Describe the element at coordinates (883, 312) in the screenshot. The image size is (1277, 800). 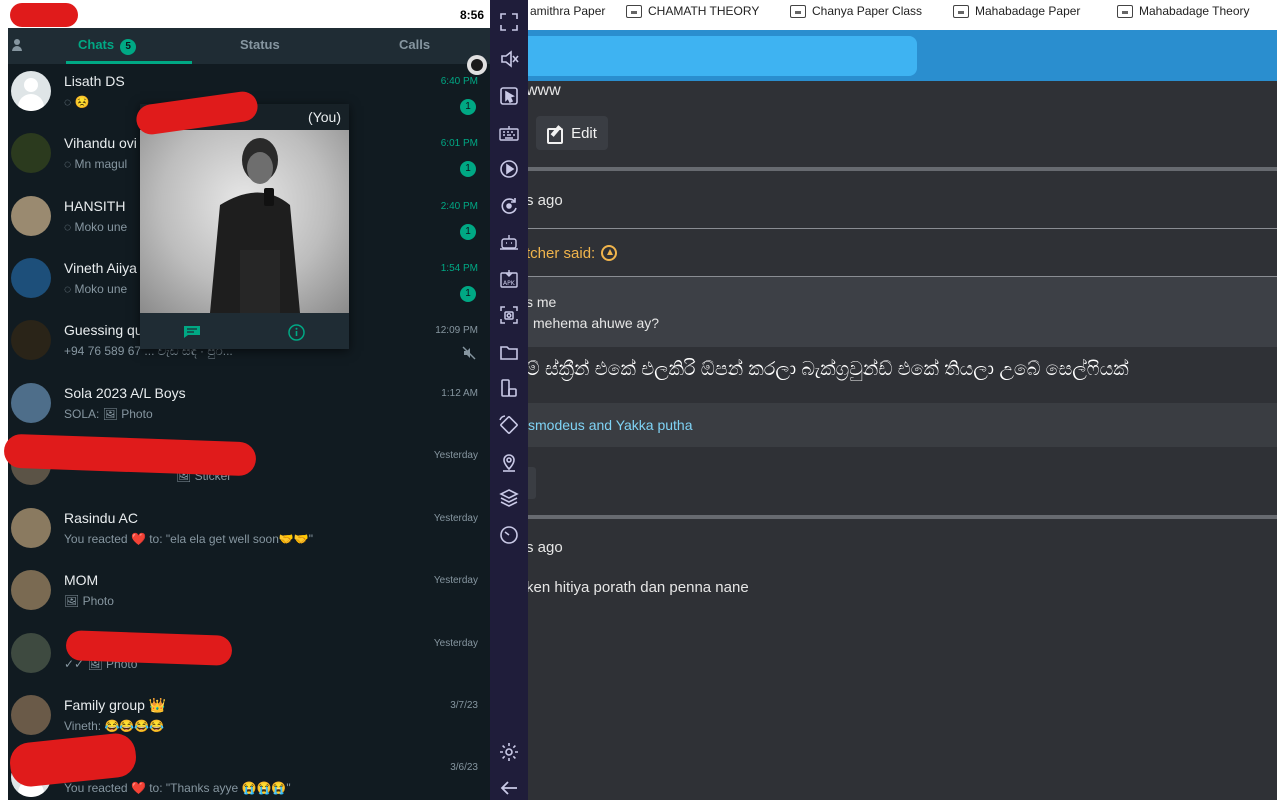
I see `quote-block: s me mehema ahuwe ay?` at that location.